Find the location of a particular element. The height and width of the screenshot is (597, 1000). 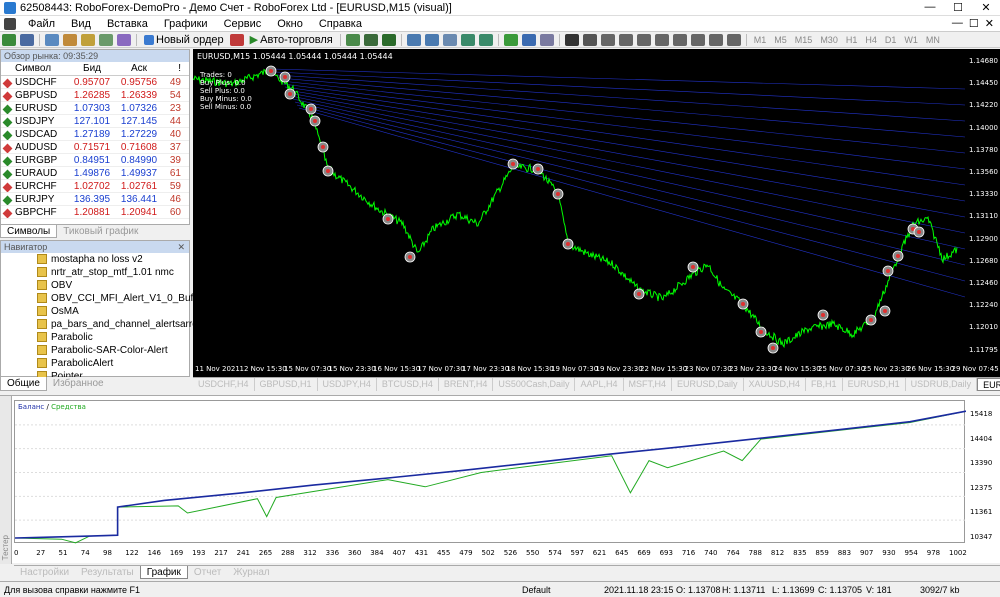

tab-journal: Журнал is located at coordinates (251, 572).